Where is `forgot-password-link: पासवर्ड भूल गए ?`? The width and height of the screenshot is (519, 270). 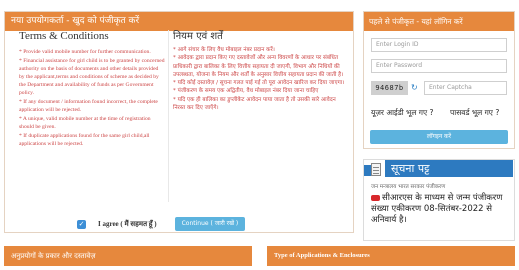 forgot-password-link: पासवर्ड भूल गए ? is located at coordinates (474, 113).